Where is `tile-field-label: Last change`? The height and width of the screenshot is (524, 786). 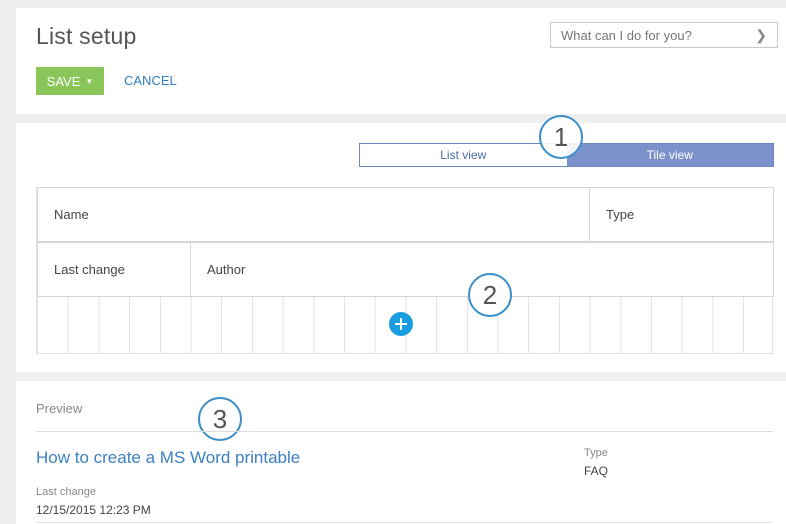
tile-field-label: Last change is located at coordinates (89, 269).